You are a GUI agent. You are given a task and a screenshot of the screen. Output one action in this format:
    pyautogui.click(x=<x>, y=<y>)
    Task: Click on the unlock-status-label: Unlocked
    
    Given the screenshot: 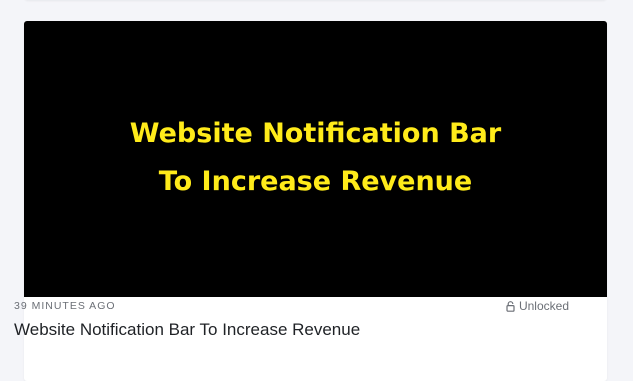 What is the action you would take?
    pyautogui.click(x=543, y=306)
    